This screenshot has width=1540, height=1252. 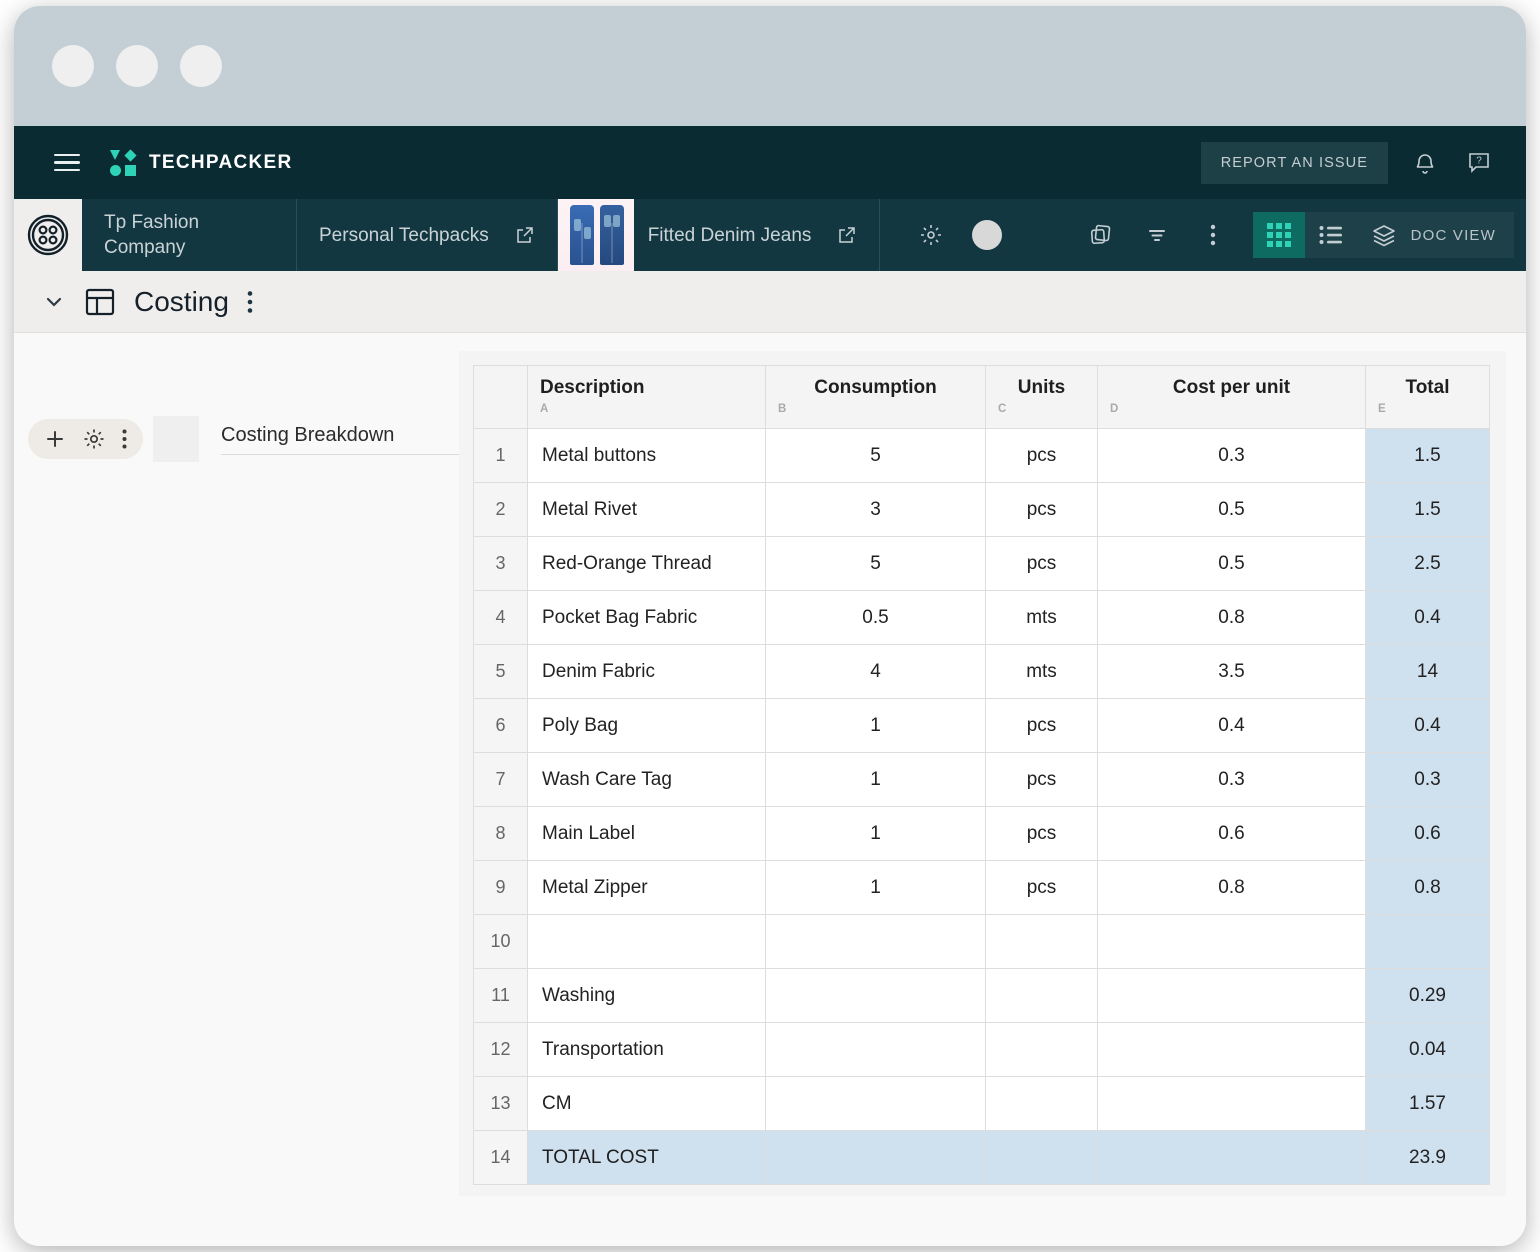 I want to click on table-row: 7 Wash Care Tag 1 pcs 0.3 0.3, so click(x=981, y=779).